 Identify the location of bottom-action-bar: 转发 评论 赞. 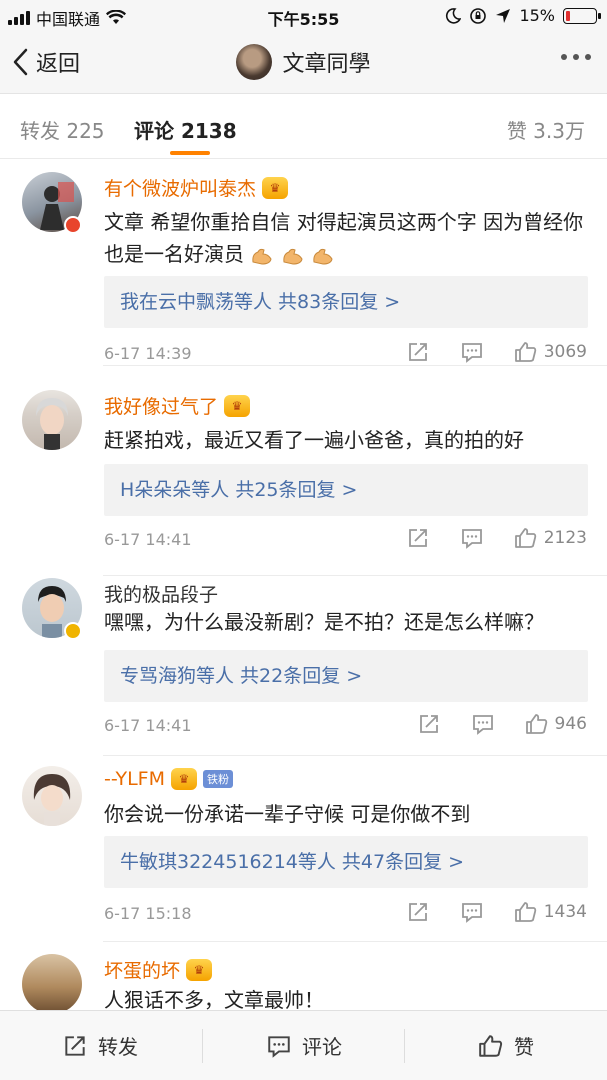
(303, 1045).